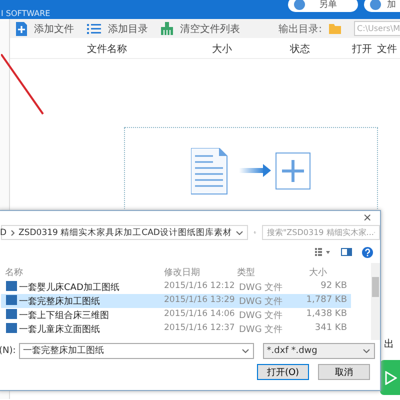 The width and height of the screenshot is (400, 400). Describe the element at coordinates (94, 28) in the screenshot. I see `list-icon` at that location.